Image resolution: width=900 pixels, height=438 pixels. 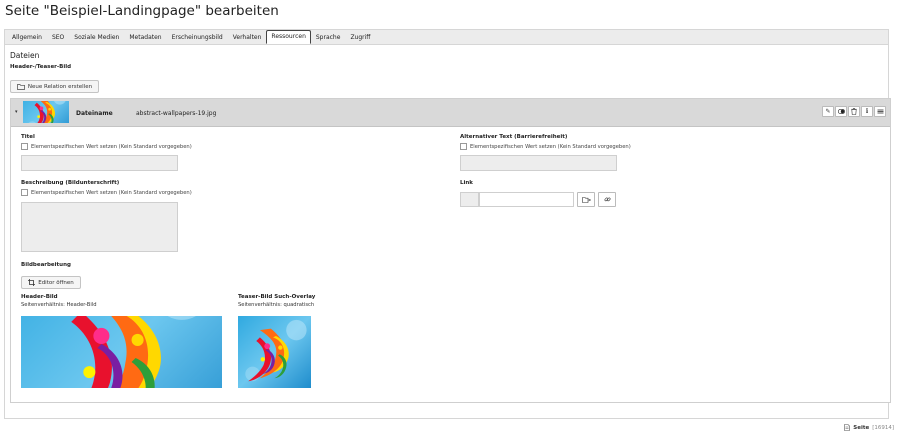 What do you see at coordinates (25, 55) in the screenshot?
I see `section-title: Dateien` at bounding box center [25, 55].